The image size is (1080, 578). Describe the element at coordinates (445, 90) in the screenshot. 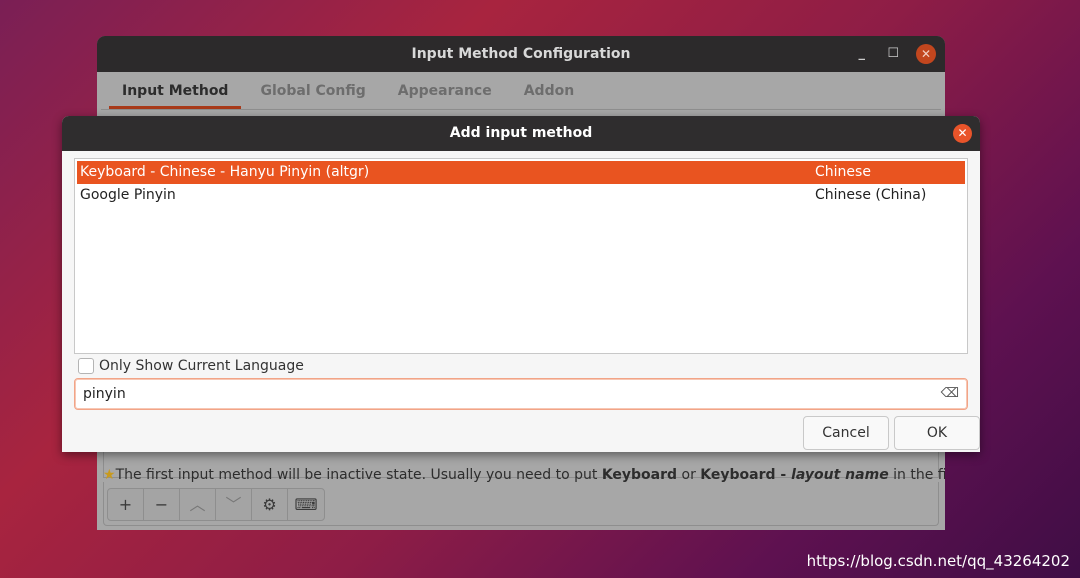

I see `tab-appearance: Appearance` at that location.